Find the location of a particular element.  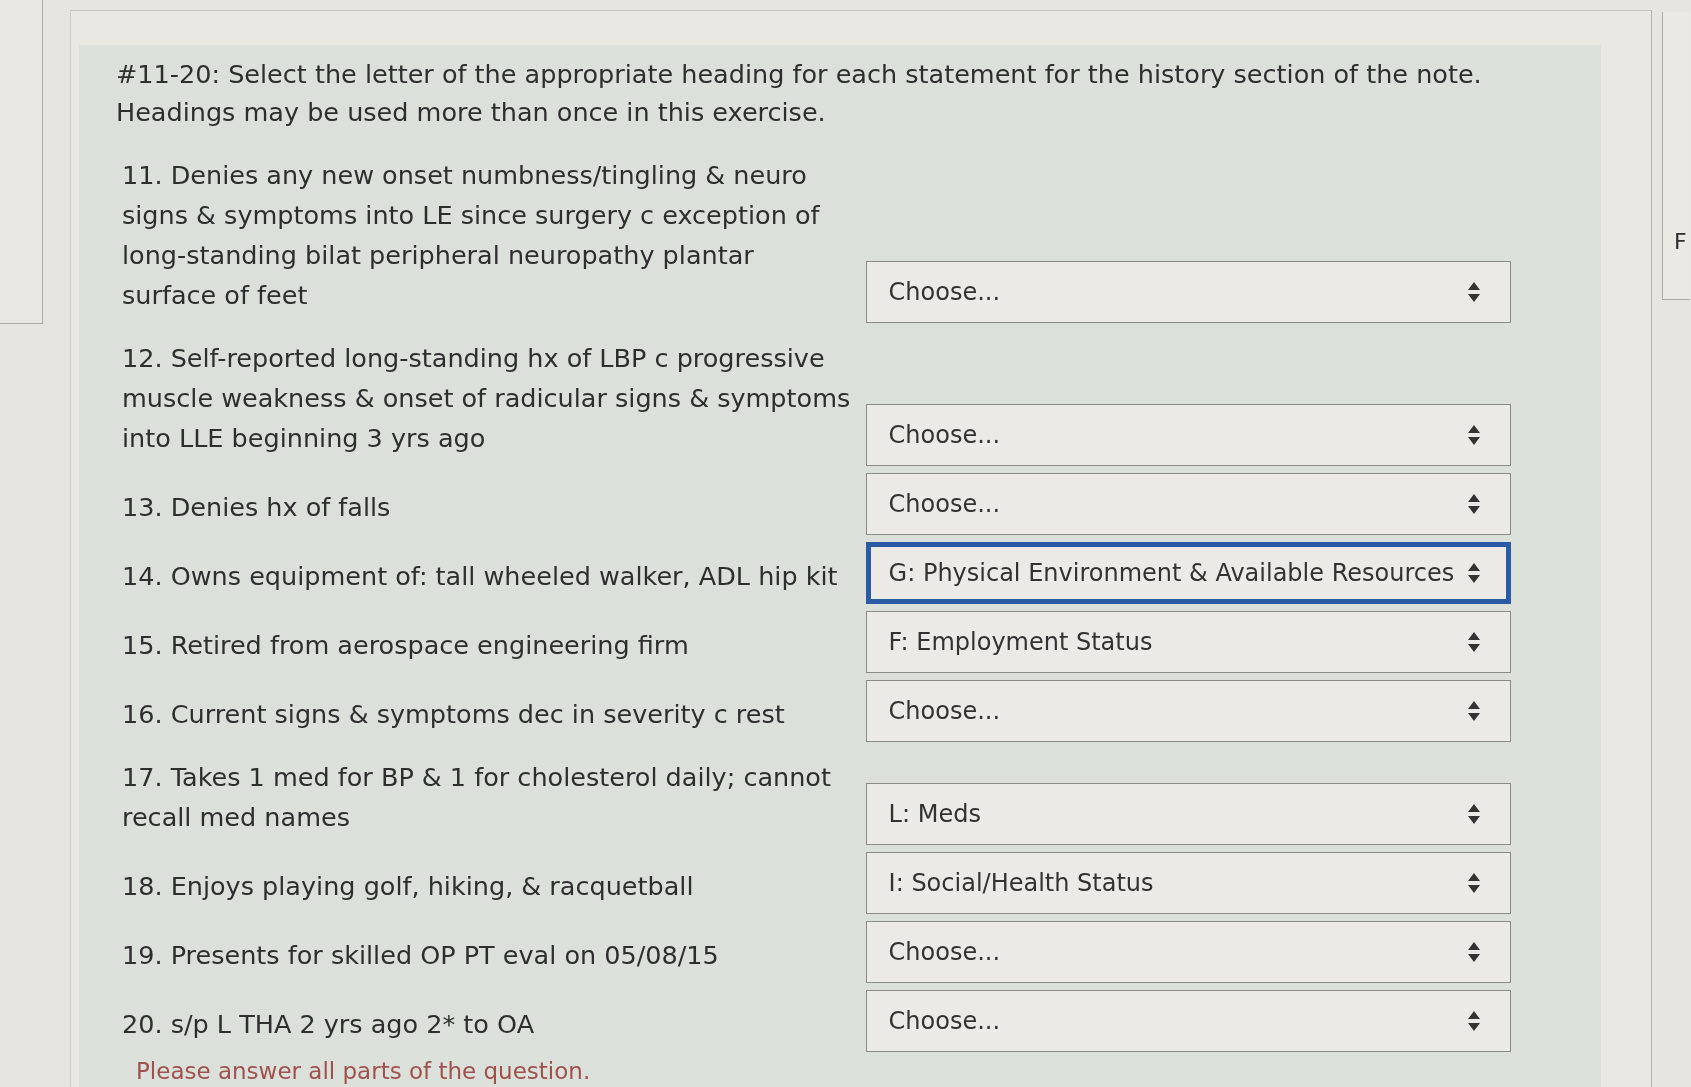

statement-text: 15. Retired from aerospace engineering firm is located at coordinates (406, 645).